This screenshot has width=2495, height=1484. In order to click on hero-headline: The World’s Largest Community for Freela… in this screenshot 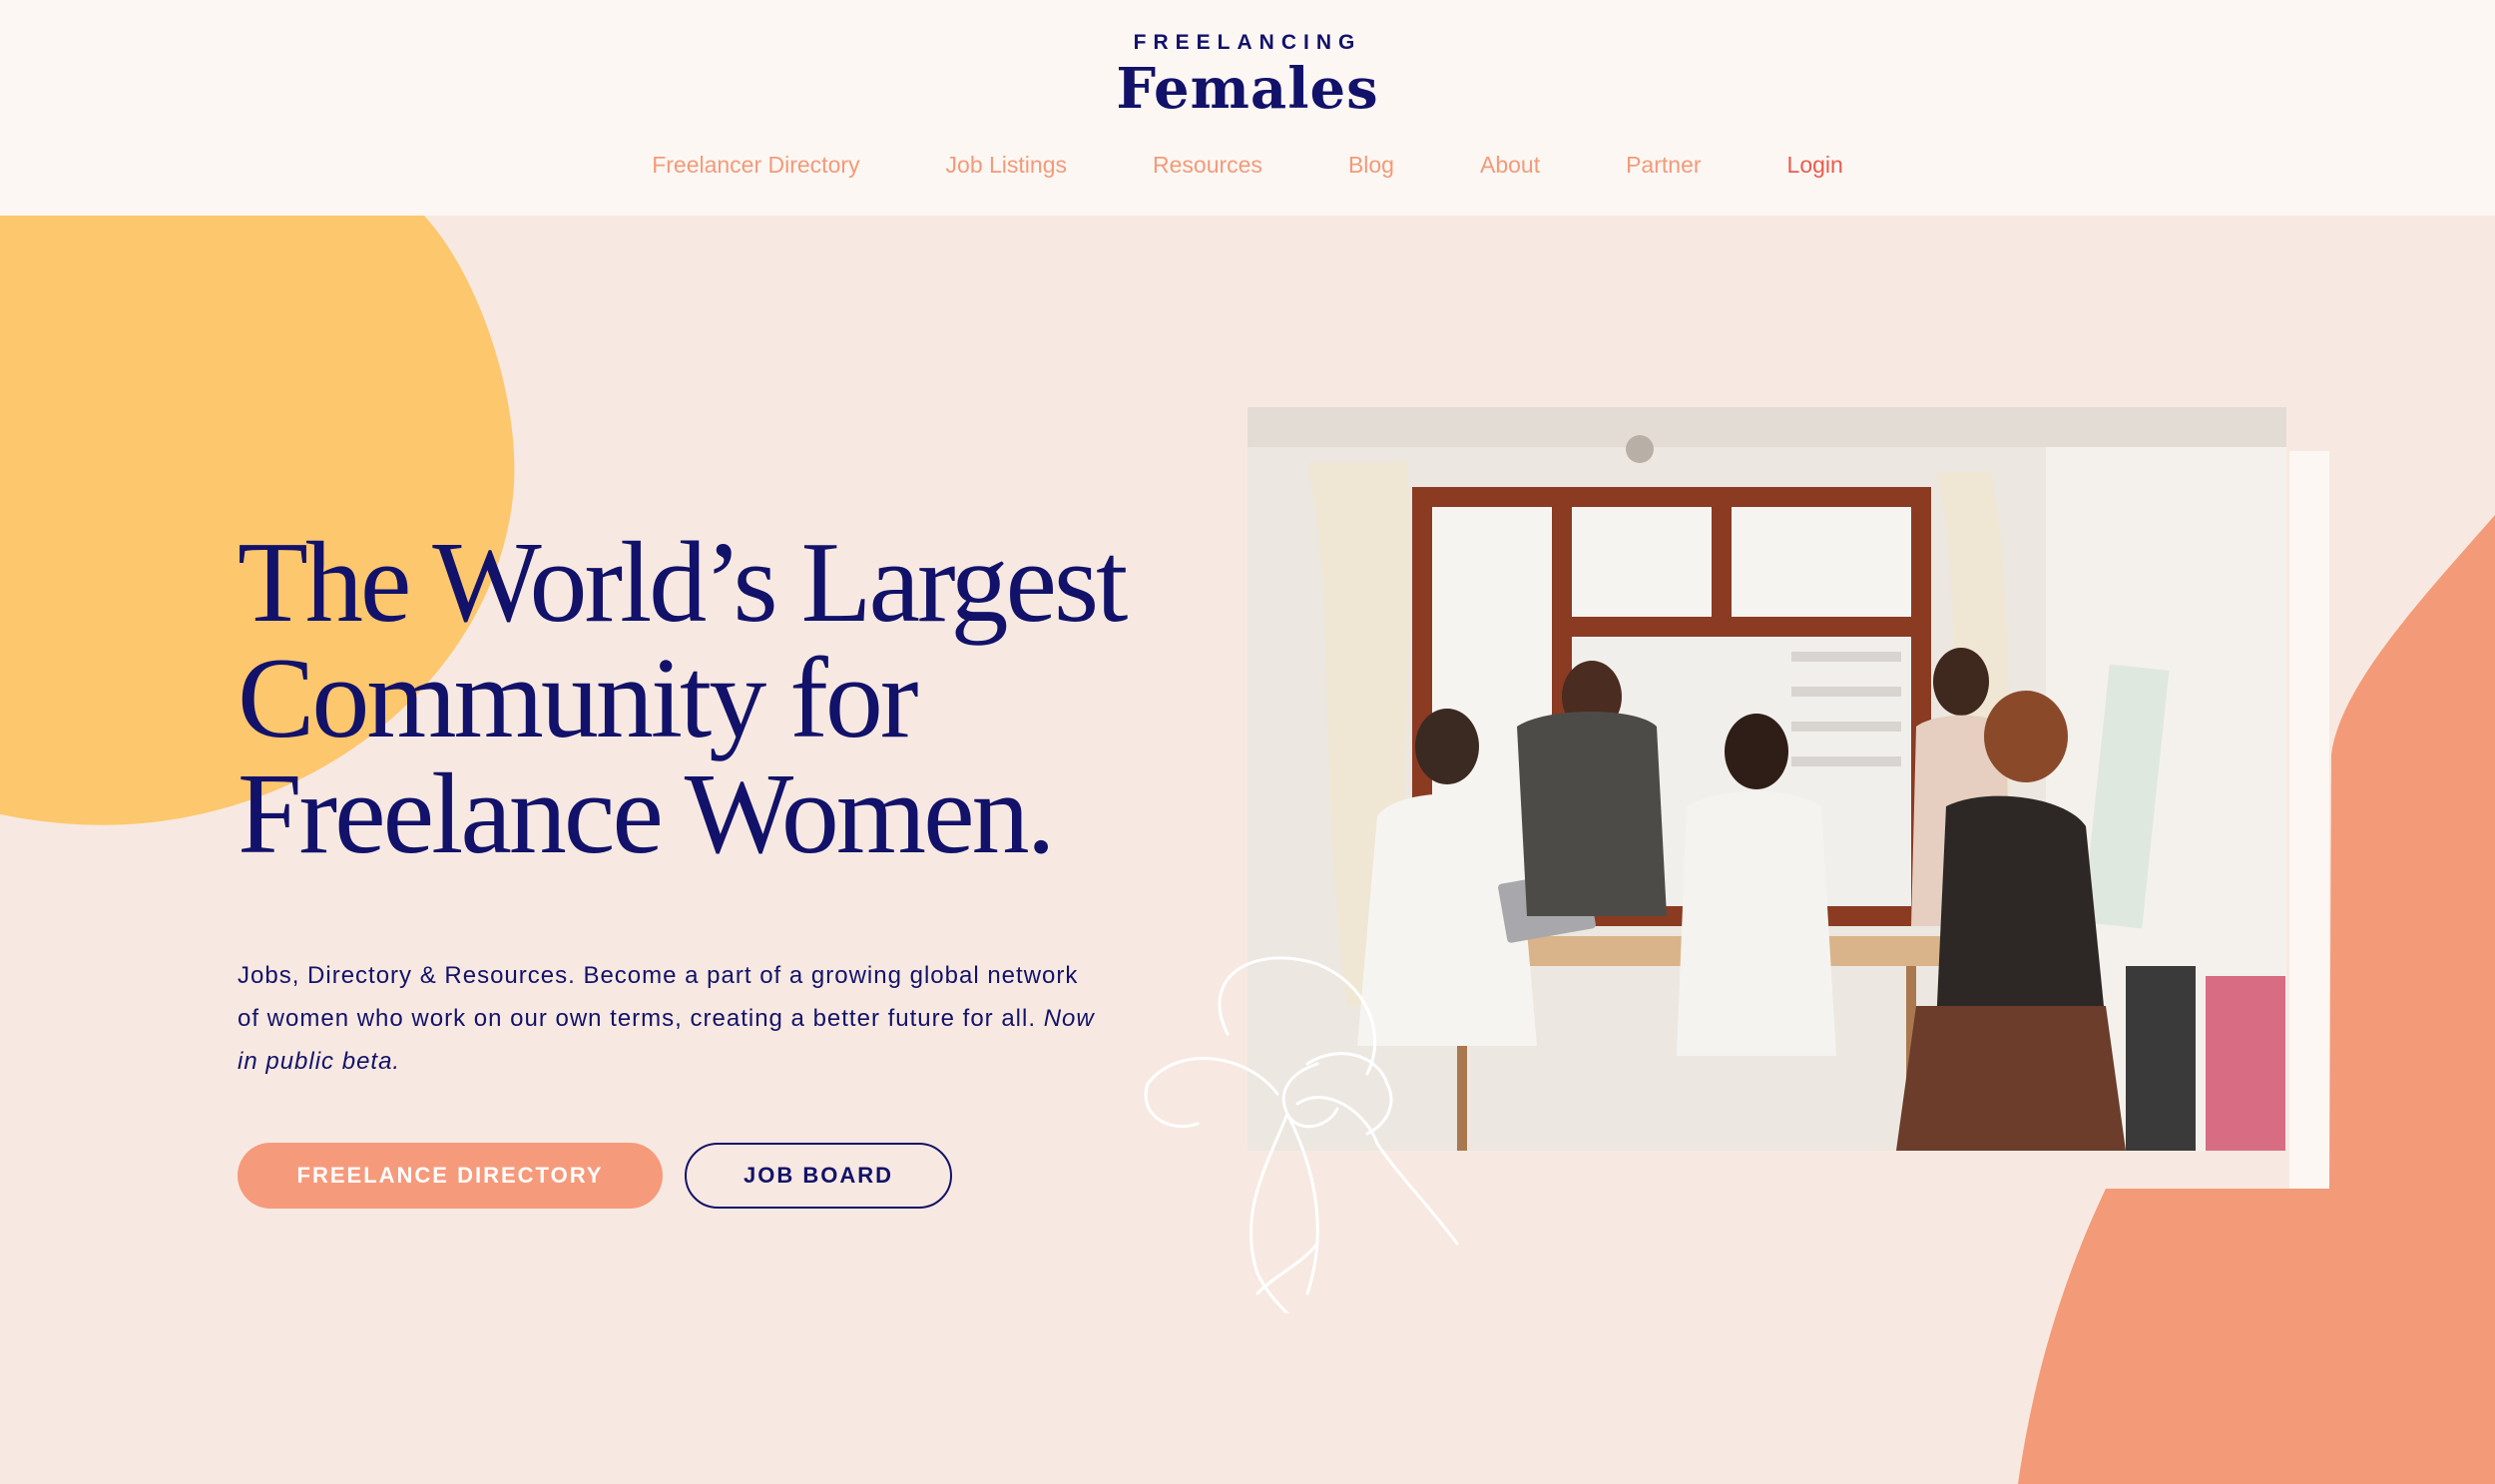, I will do `click(687, 698)`.